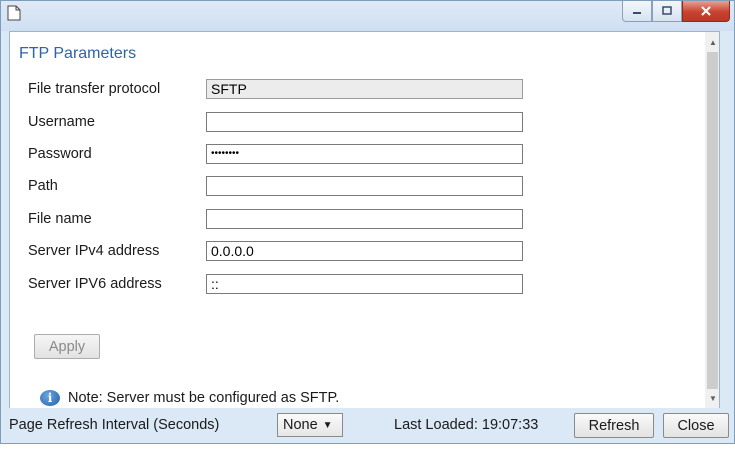 This screenshot has width=735, height=450. What do you see at coordinates (14, 13) in the screenshot?
I see `document-icon` at bounding box center [14, 13].